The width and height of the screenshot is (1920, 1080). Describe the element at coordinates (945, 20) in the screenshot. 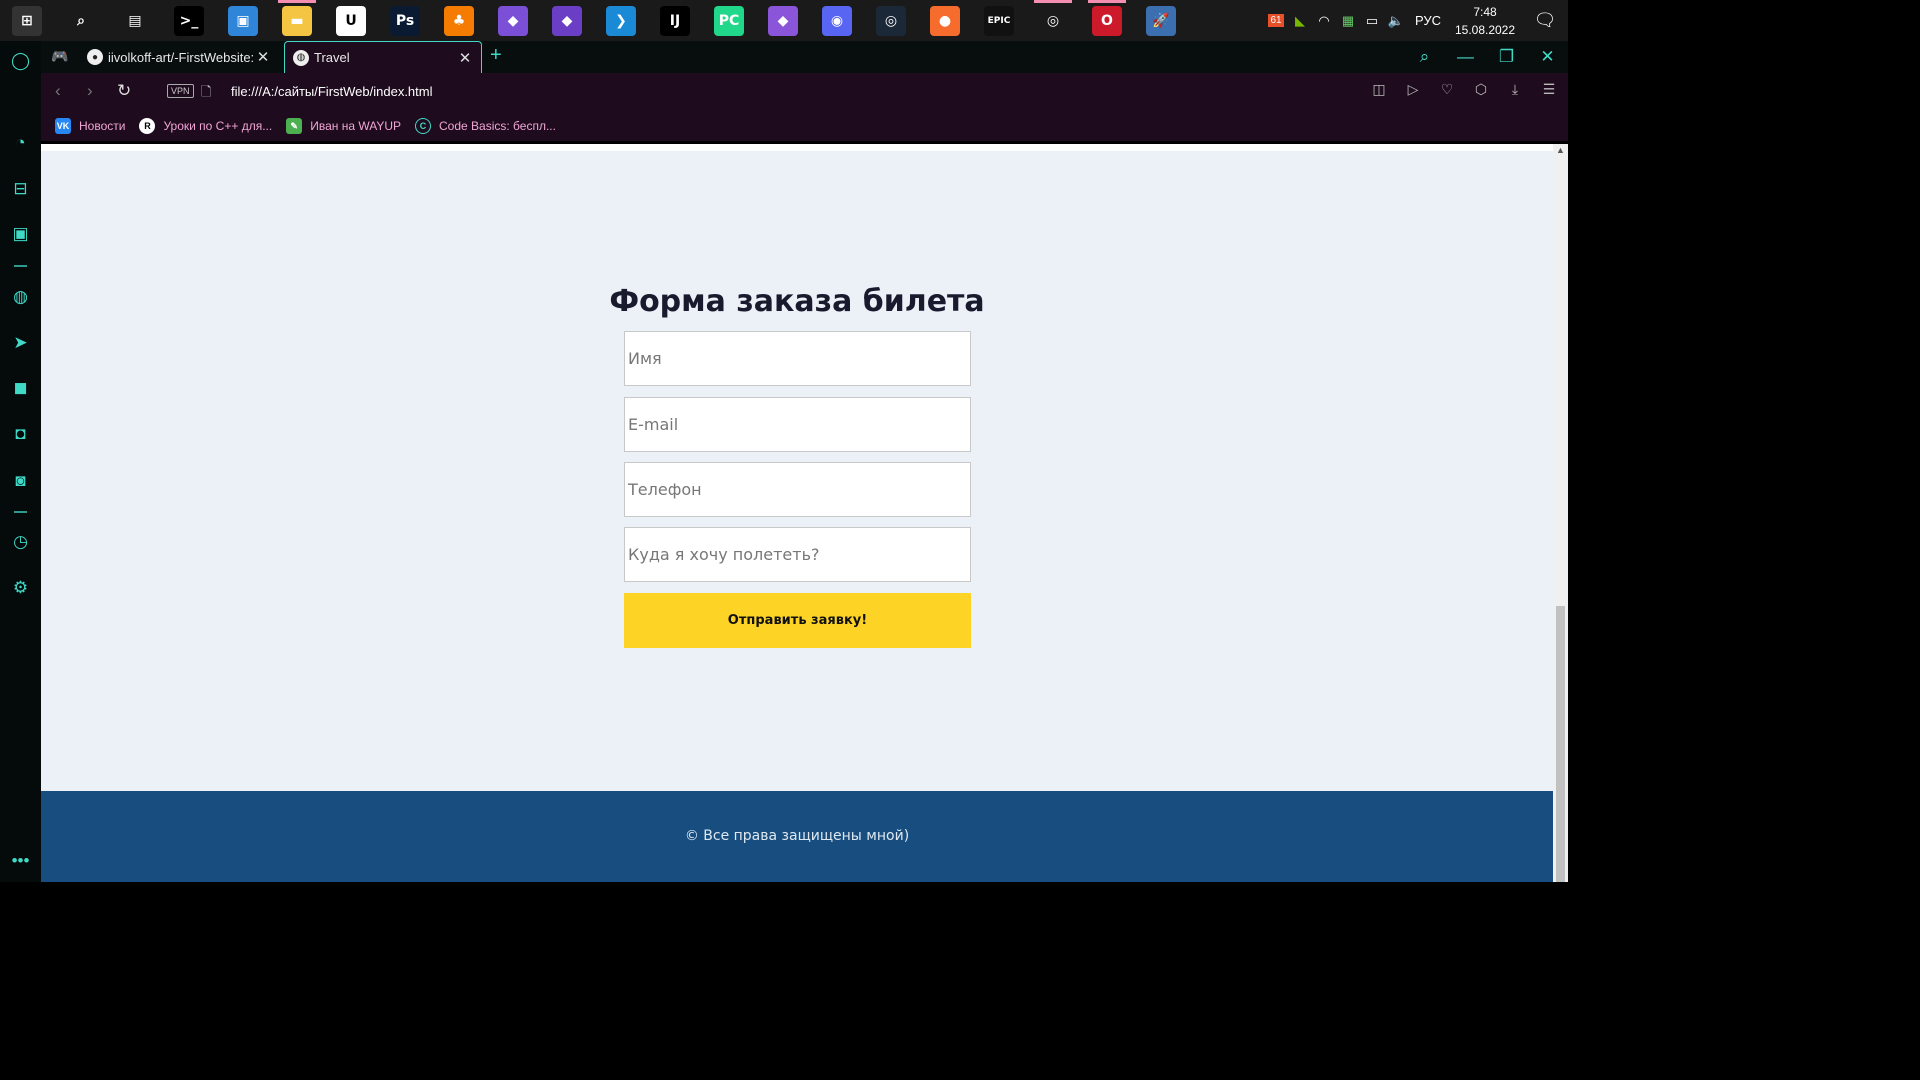

I see `taskbar-app: ●` at that location.